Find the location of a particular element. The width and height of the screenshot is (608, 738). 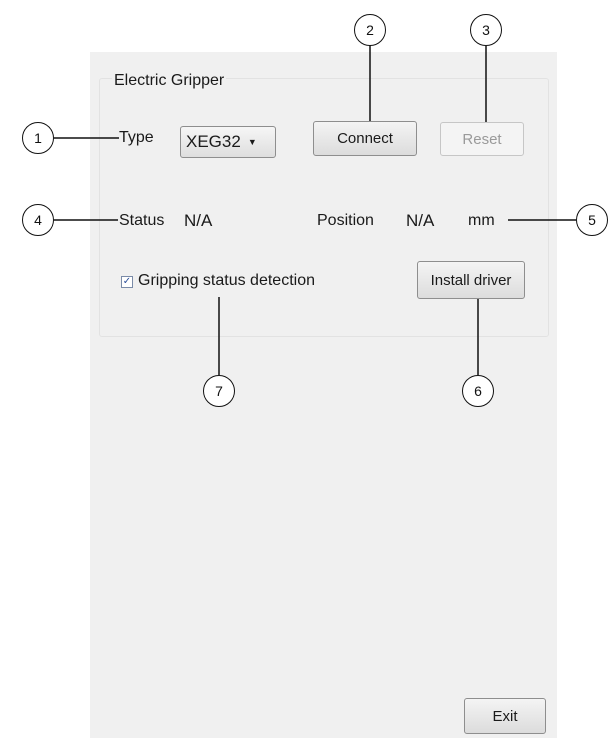

callout-5: 5 is located at coordinates (592, 220).